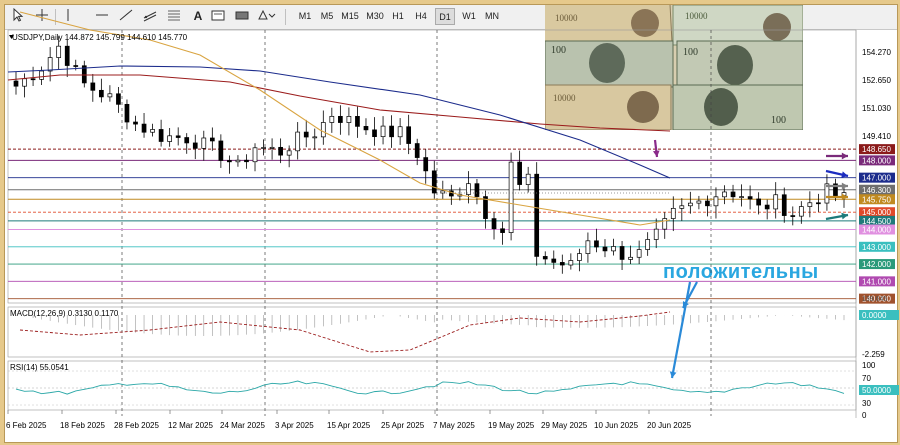 The height and width of the screenshot is (445, 900). I want to click on timeframe-m30: M30, so click(375, 16).